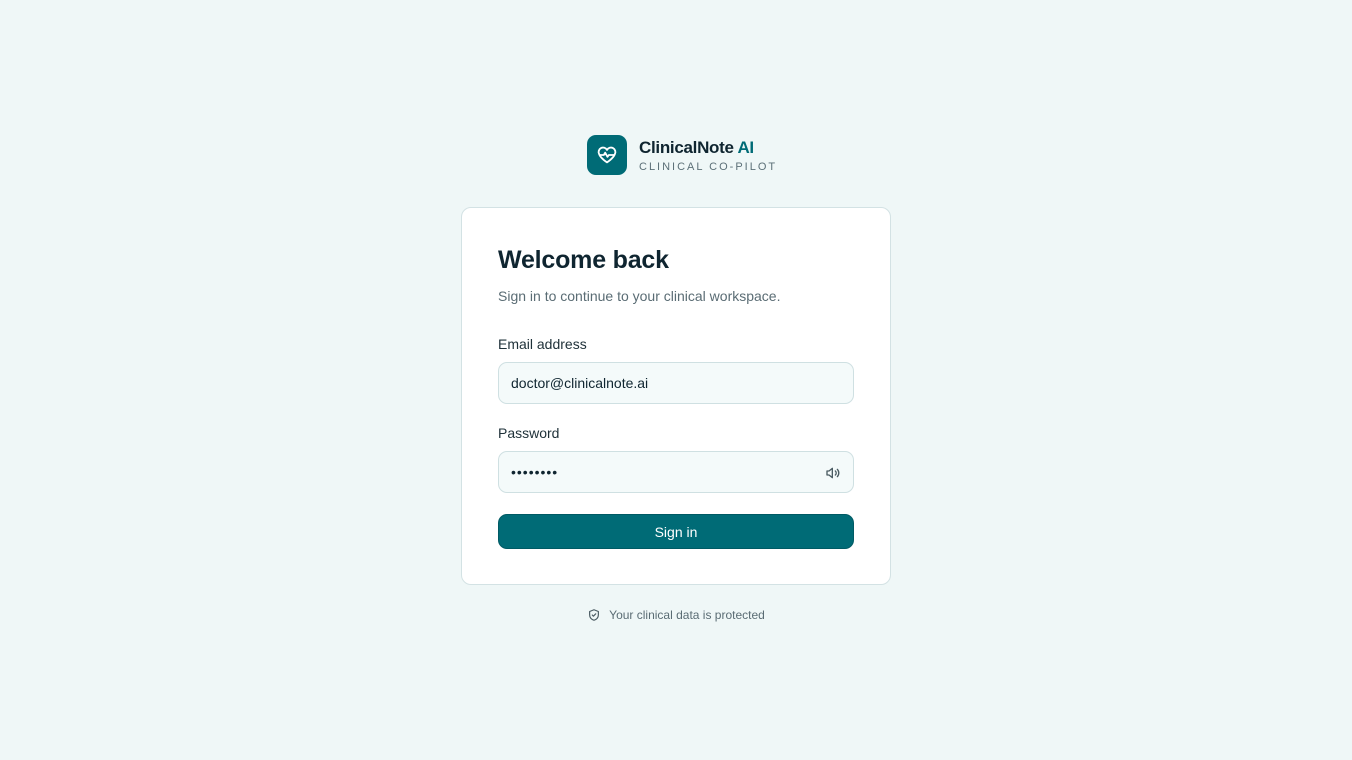 The height and width of the screenshot is (760, 1352). I want to click on password-field-wrapper, so click(676, 472).